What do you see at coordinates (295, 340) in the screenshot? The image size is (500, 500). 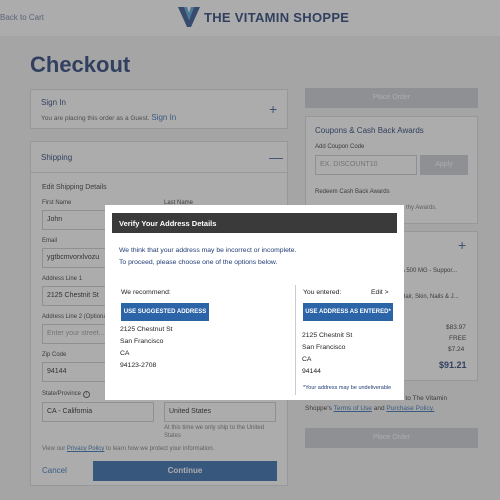 I see `column-divider` at bounding box center [295, 340].